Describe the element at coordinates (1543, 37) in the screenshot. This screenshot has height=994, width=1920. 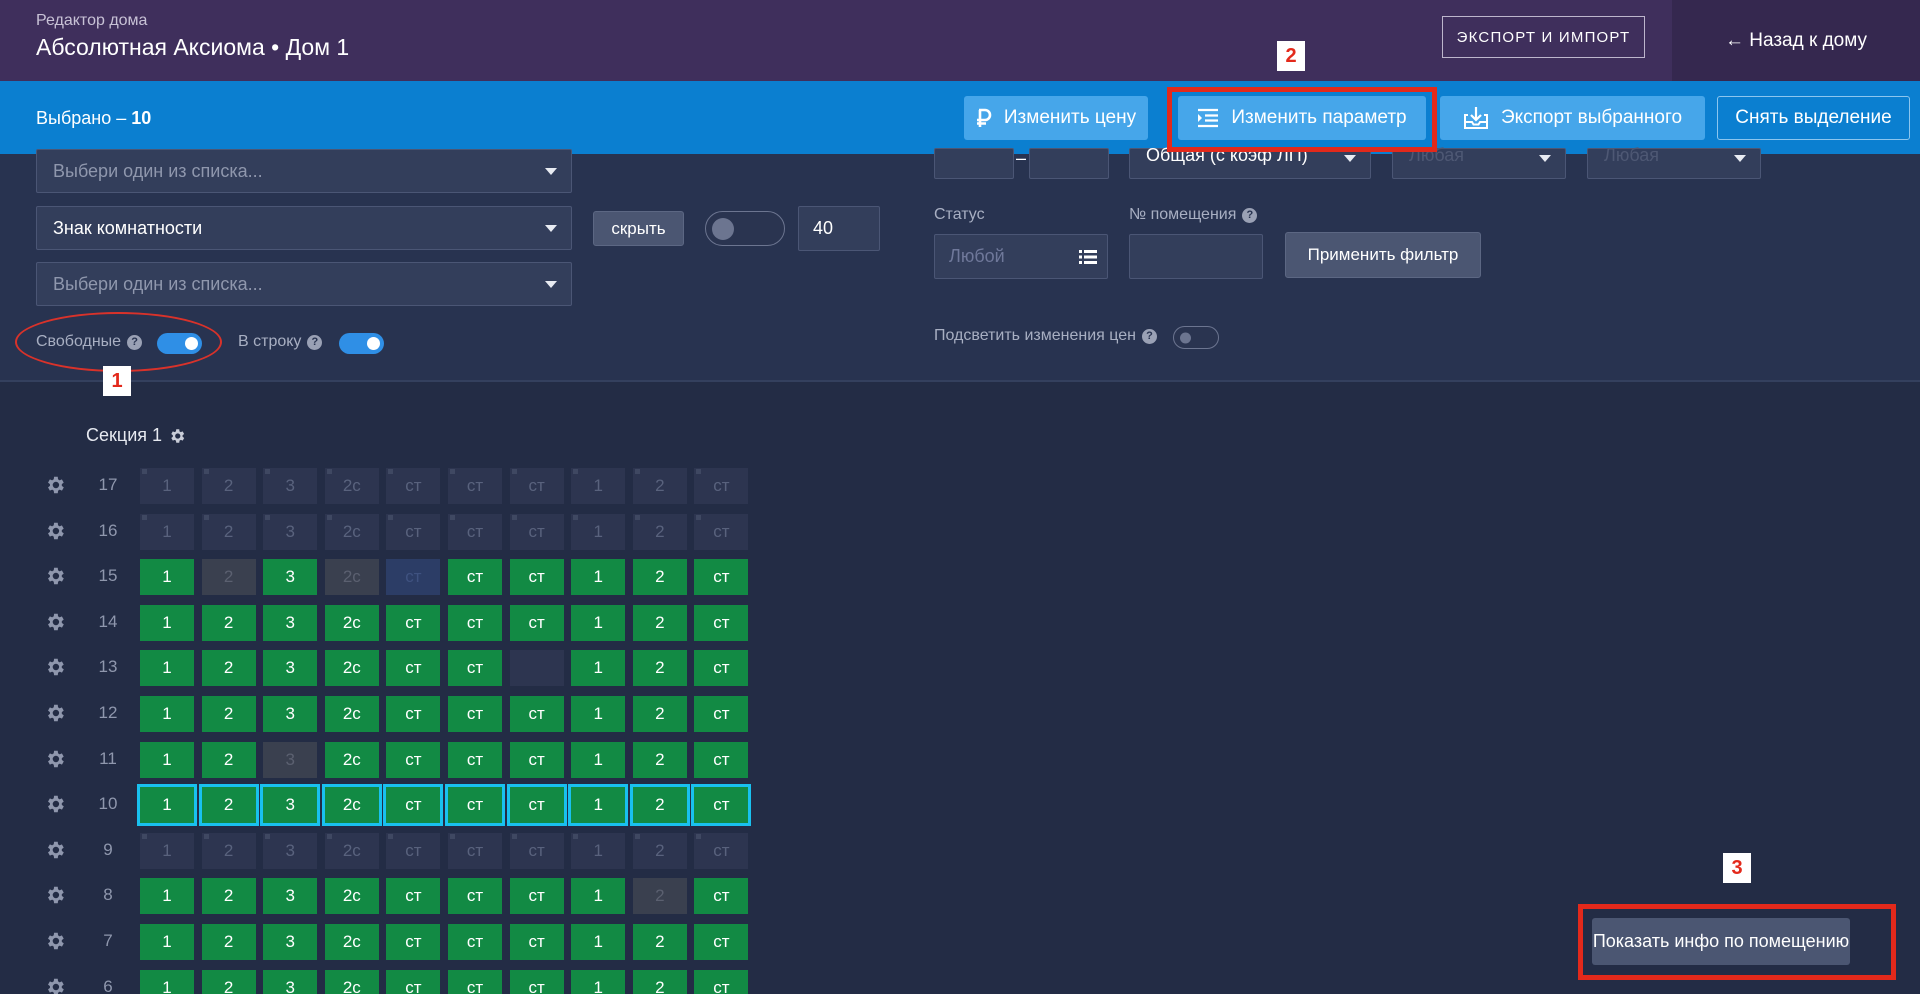
I see `export-import-button: ЭКСПОРТ И ИМПОРТ` at that location.